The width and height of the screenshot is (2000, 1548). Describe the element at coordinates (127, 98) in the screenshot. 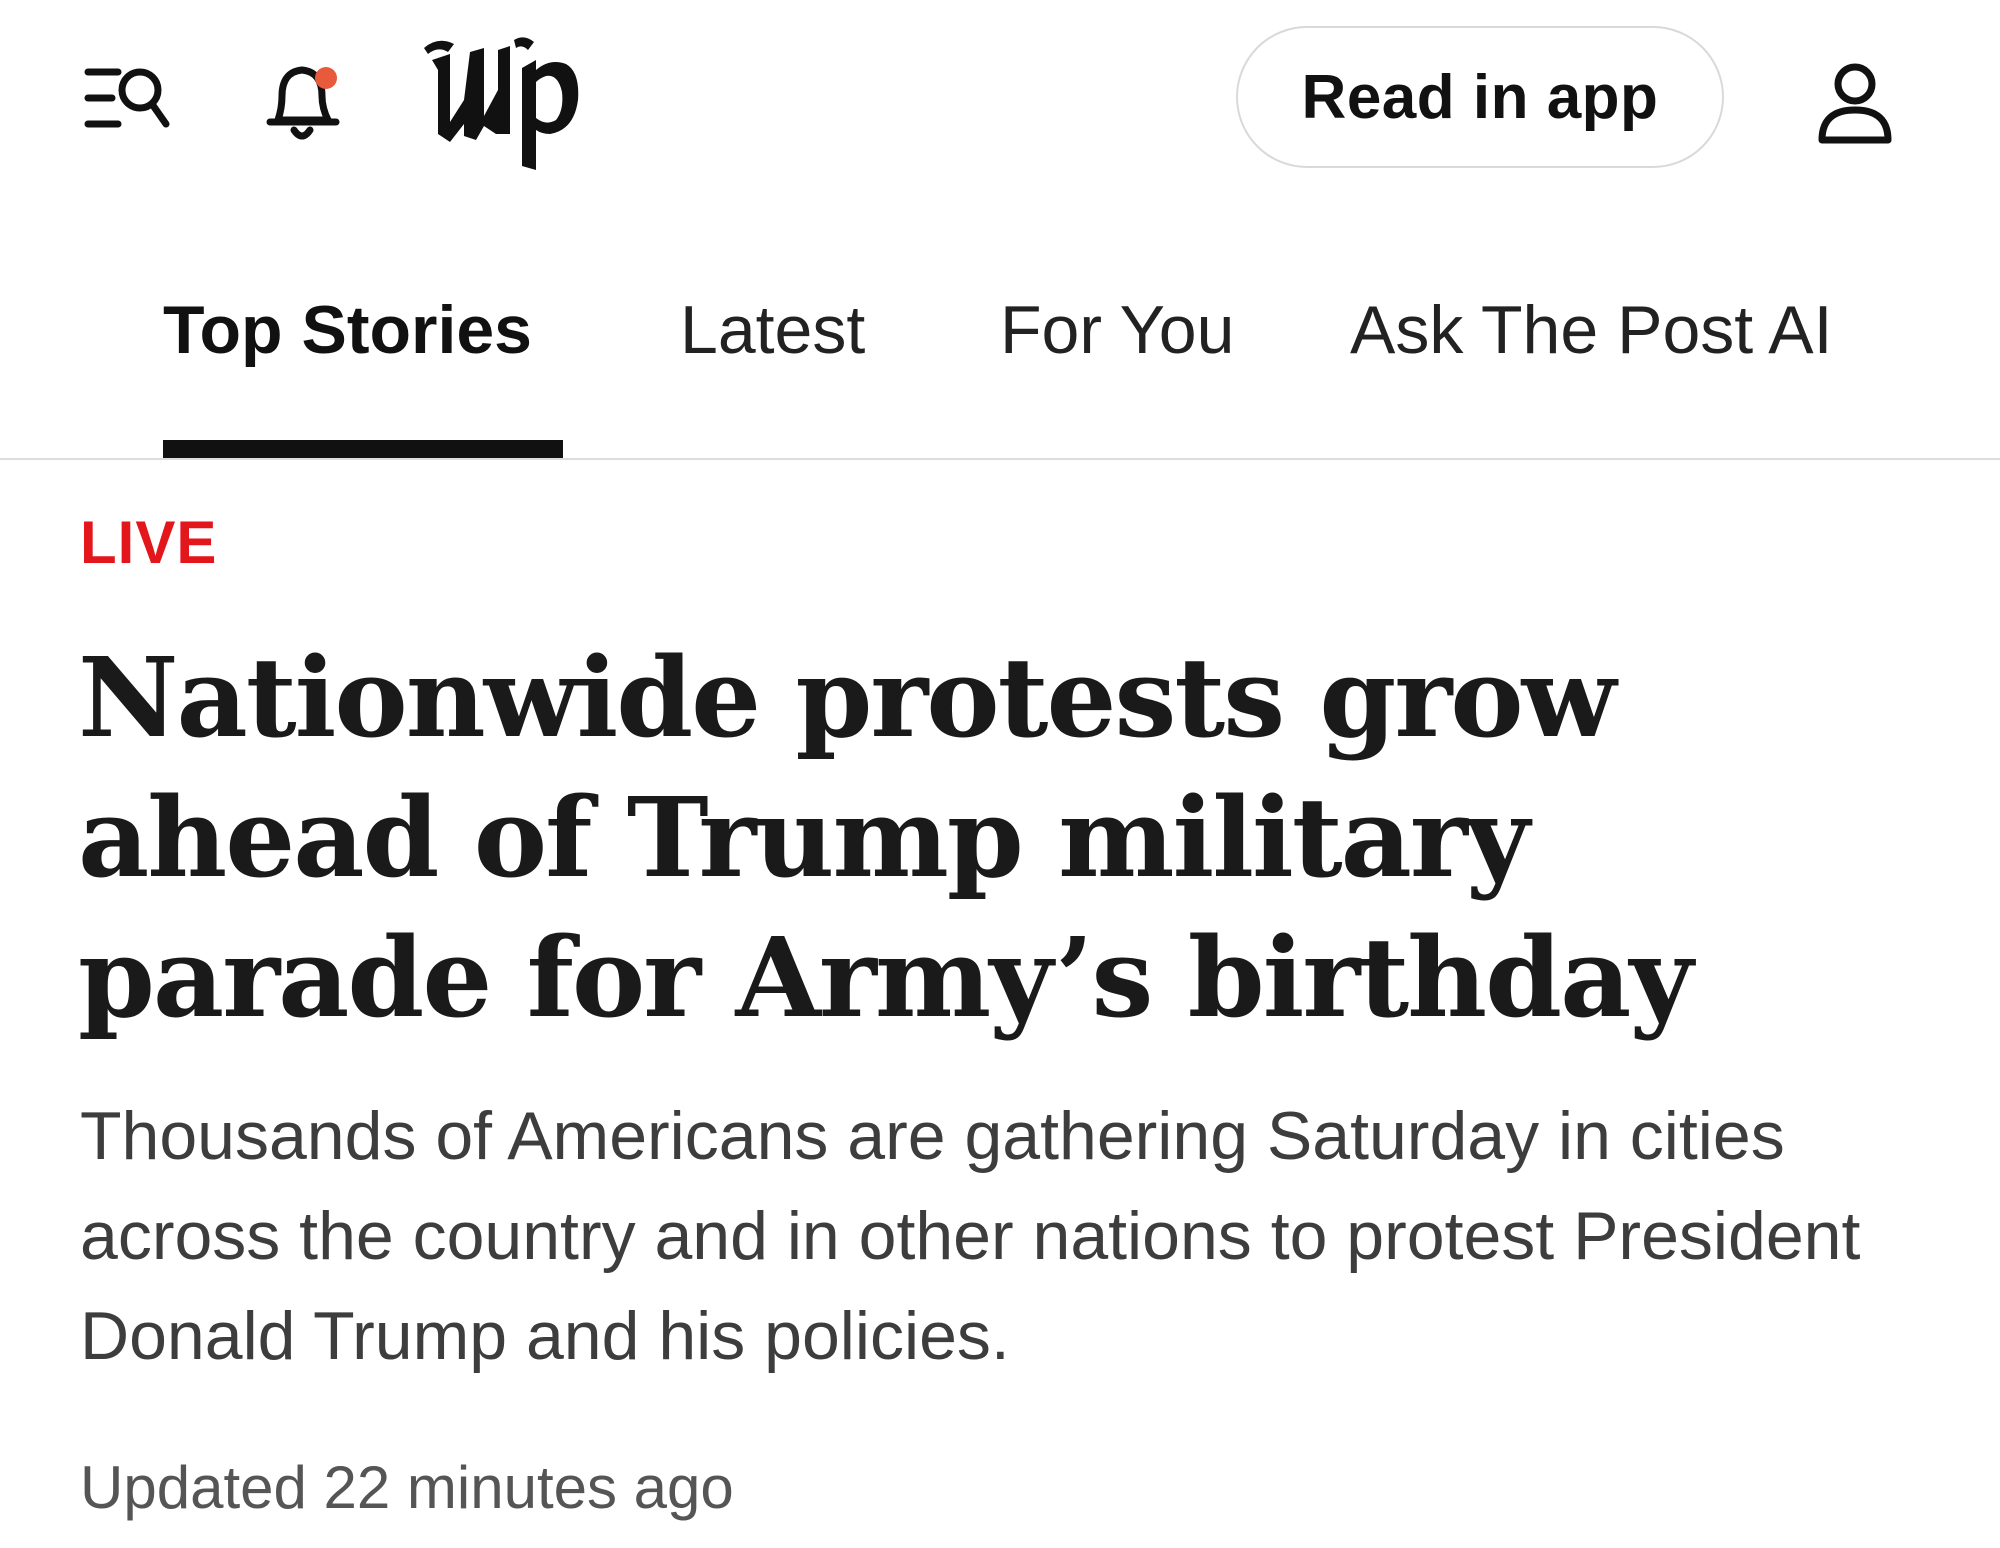

I see `menu-search-icon` at that location.